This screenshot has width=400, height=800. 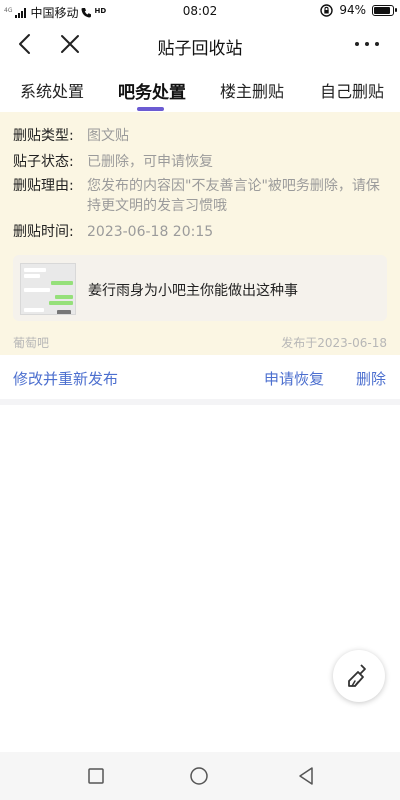 I want to click on post-thumbnail-image, so click(x=48, y=289).